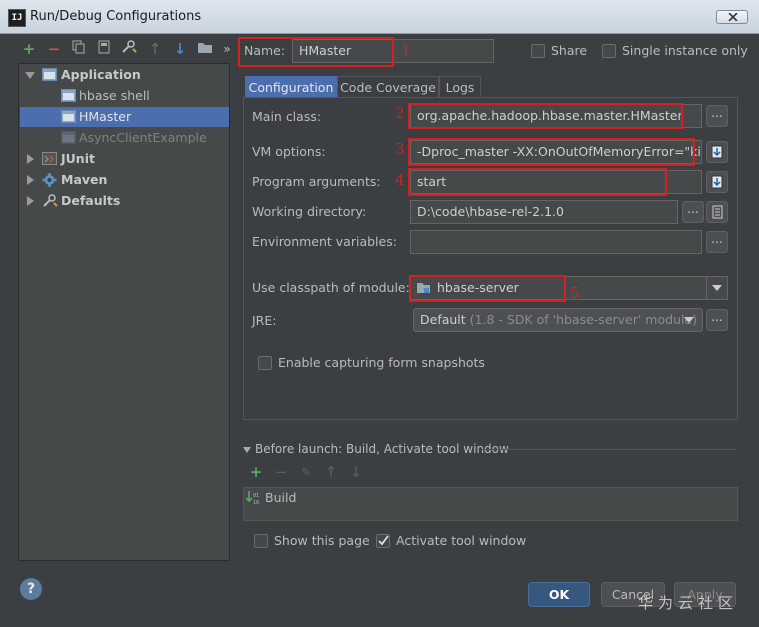 The height and width of the screenshot is (627, 759). I want to click on jre-value: Default, so click(443, 319).